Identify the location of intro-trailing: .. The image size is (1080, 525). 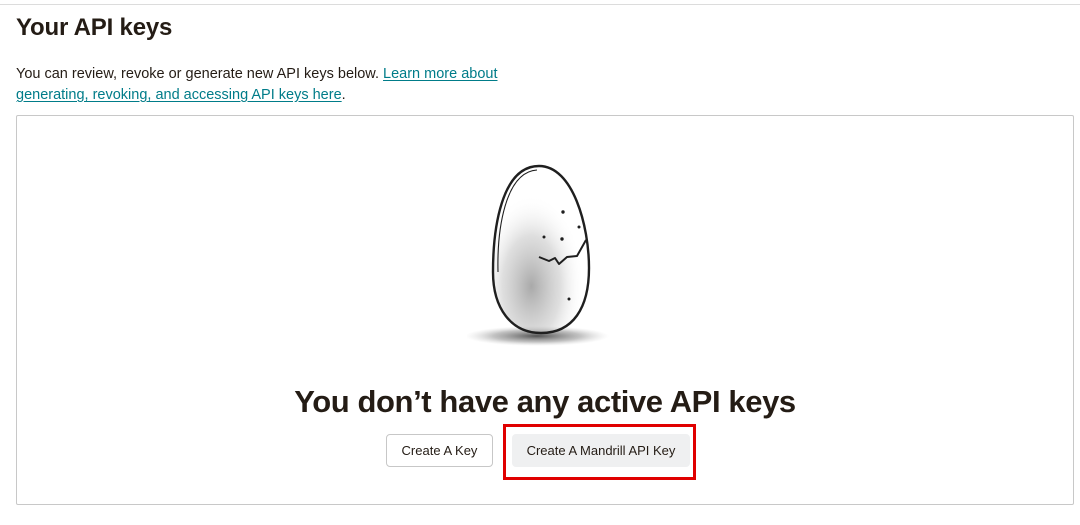
(343, 95).